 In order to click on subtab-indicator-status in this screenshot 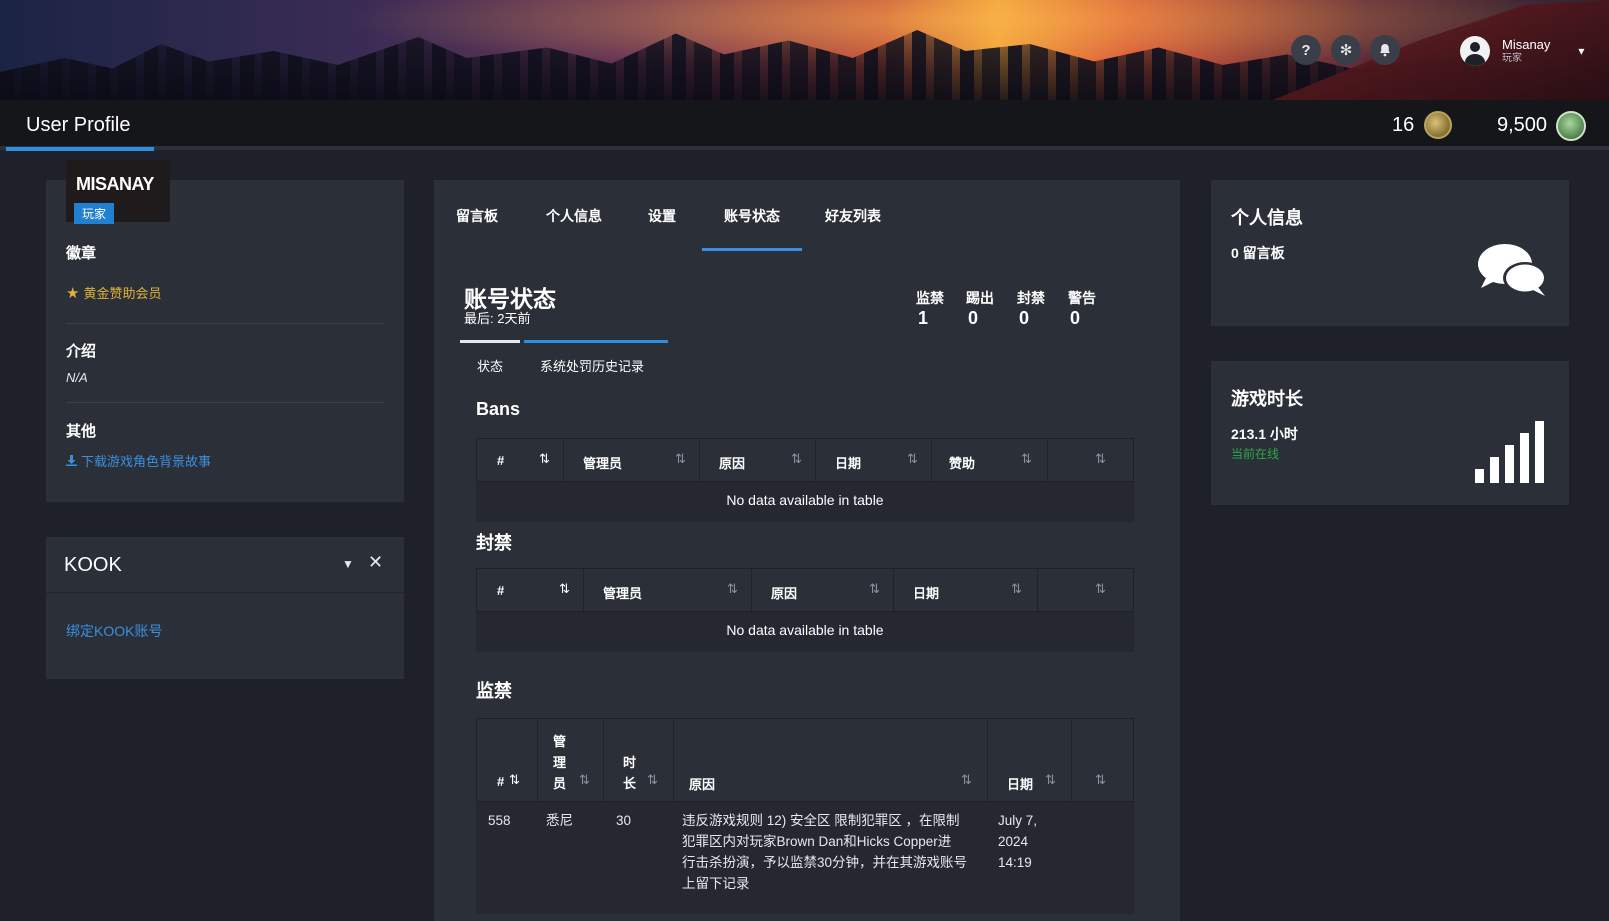, I will do `click(490, 341)`.